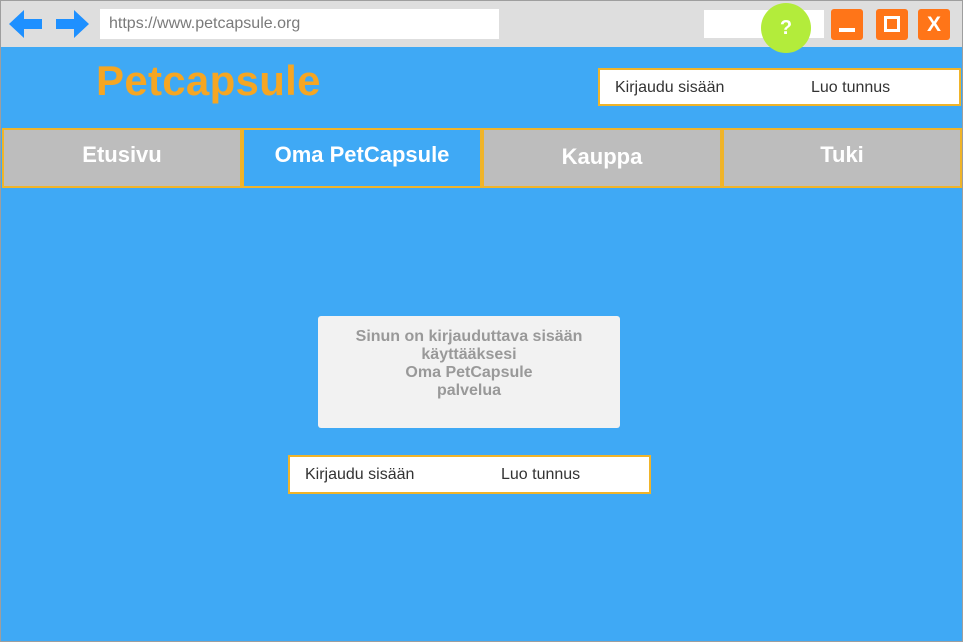 The width and height of the screenshot is (966, 644). What do you see at coordinates (208, 81) in the screenshot?
I see `site-logo: Petcapsule` at bounding box center [208, 81].